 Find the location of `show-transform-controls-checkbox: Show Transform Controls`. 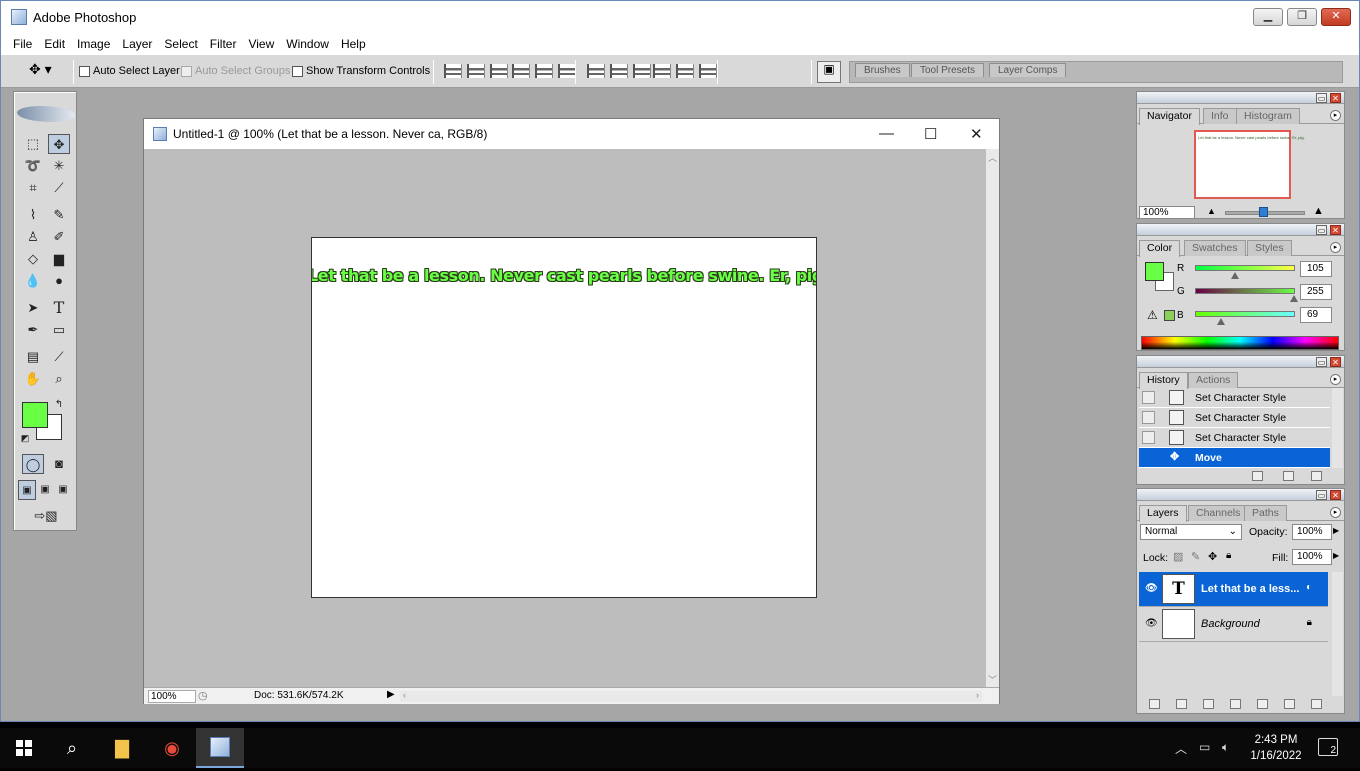

show-transform-controls-checkbox: Show Transform Controls is located at coordinates (361, 71).